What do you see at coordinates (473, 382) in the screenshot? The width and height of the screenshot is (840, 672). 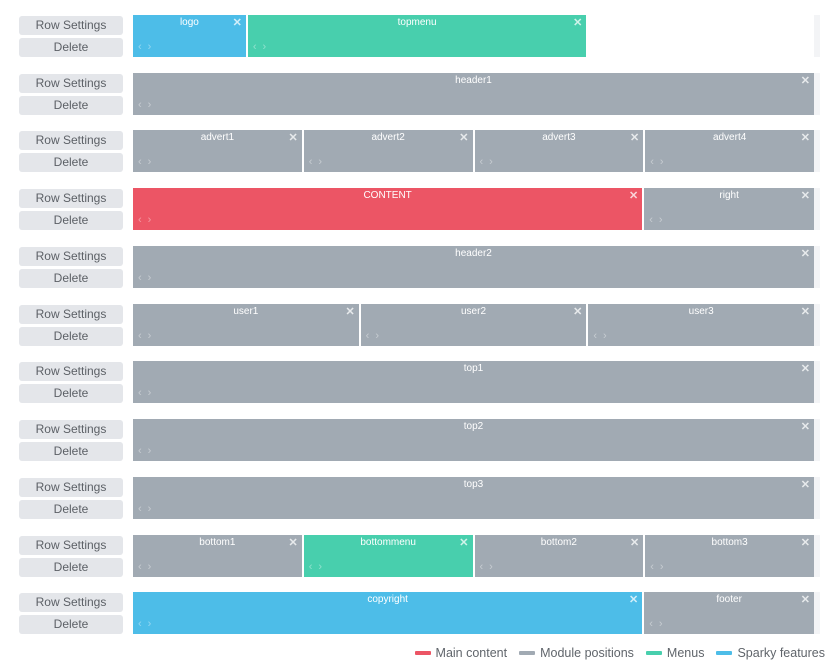 I see `module-block-top1: top1 ✕ ‹›` at bounding box center [473, 382].